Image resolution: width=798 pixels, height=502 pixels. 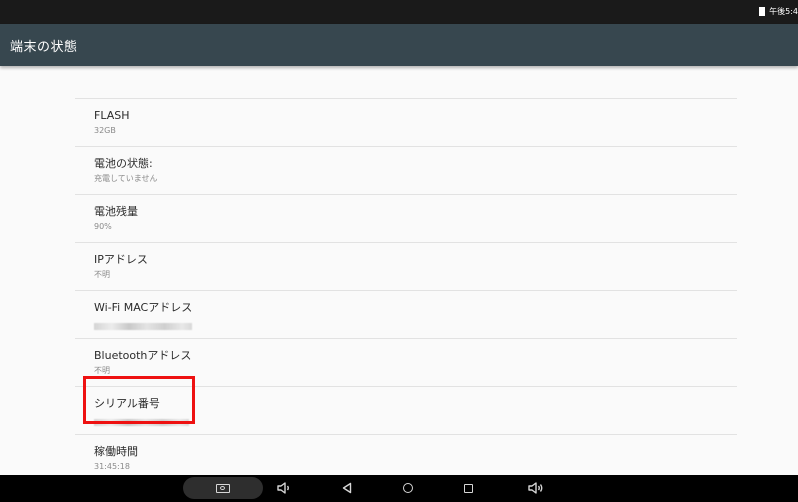 I want to click on list-item-title: IPアドレス, so click(x=121, y=259).